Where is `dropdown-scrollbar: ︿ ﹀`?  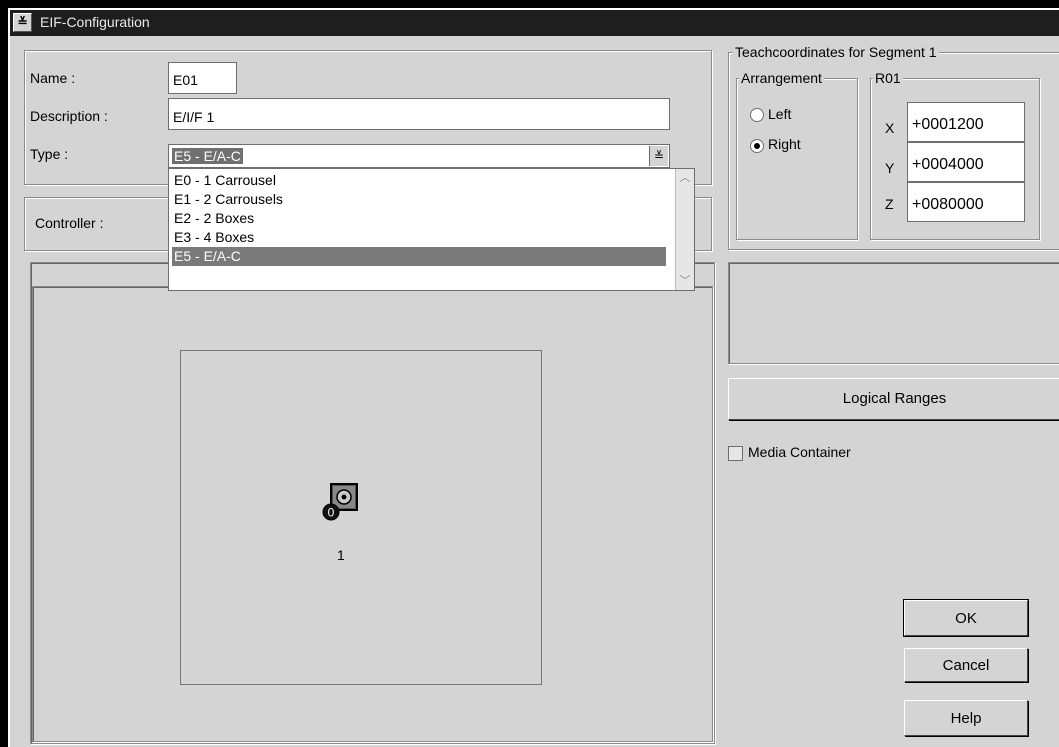 dropdown-scrollbar: ︿ ﹀ is located at coordinates (684, 229).